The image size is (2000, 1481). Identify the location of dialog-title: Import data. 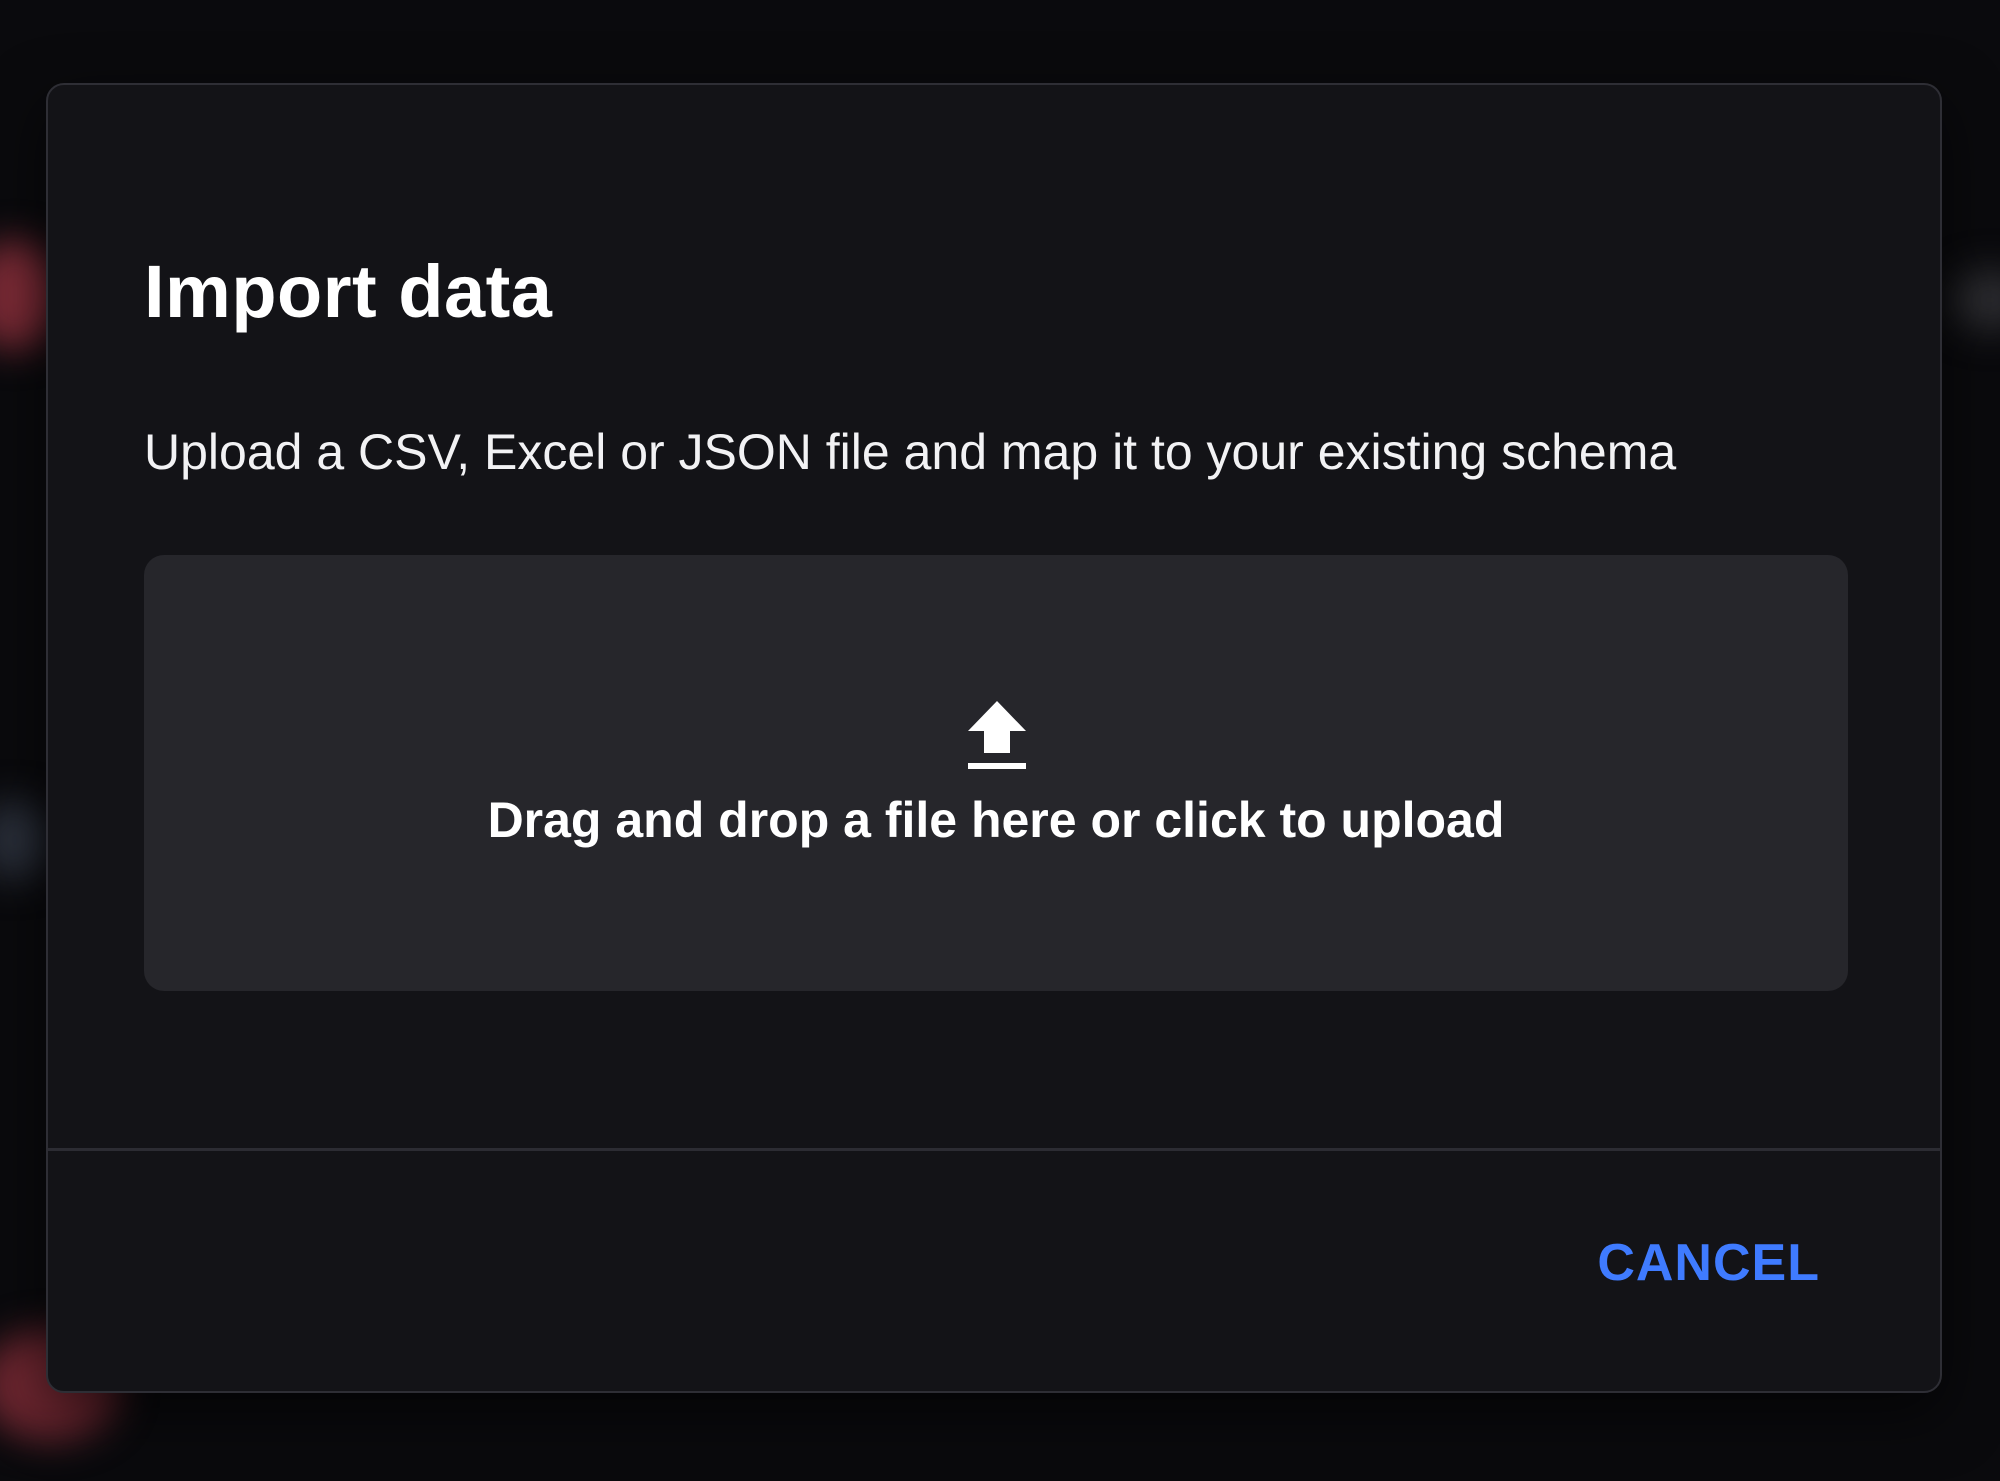
(348, 291).